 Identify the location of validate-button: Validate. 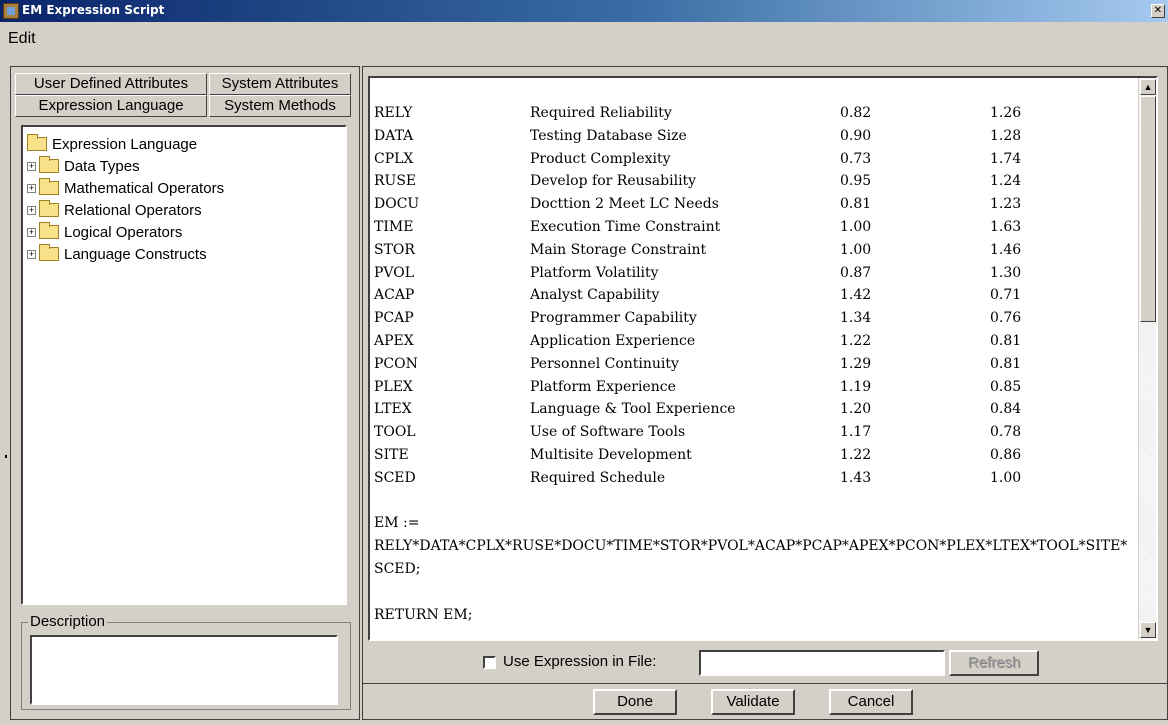
(753, 702).